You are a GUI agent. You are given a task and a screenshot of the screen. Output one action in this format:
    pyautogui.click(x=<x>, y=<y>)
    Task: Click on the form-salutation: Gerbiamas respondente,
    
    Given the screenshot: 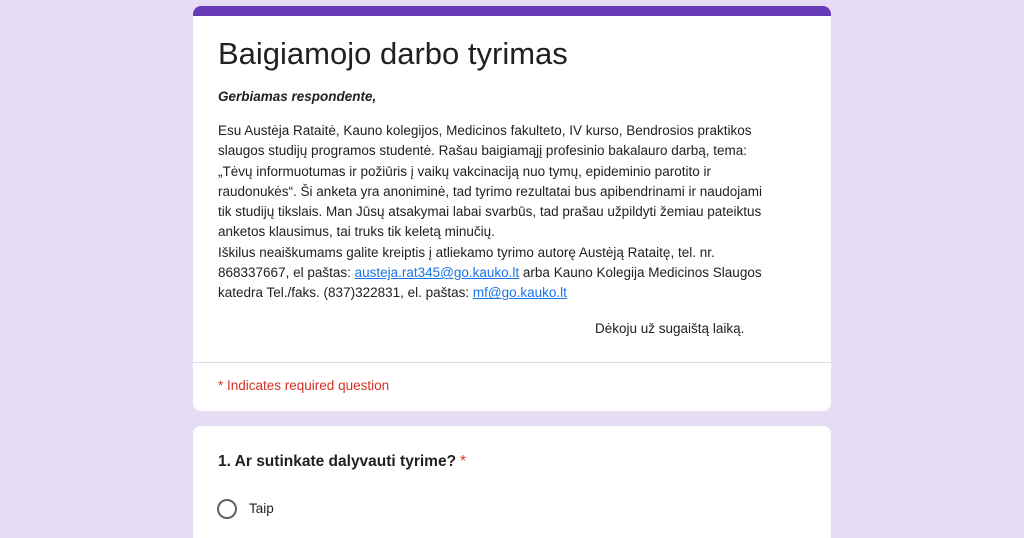 What is the action you would take?
    pyautogui.click(x=297, y=96)
    